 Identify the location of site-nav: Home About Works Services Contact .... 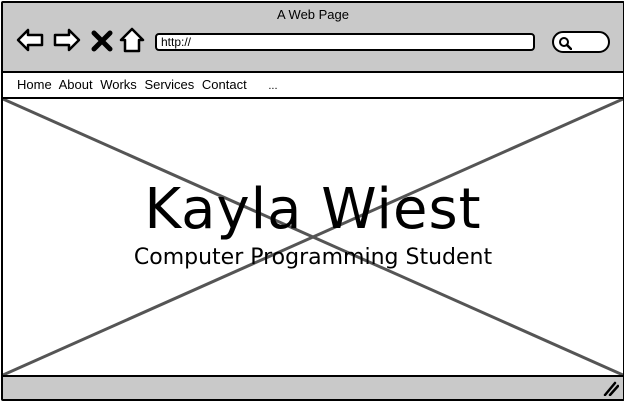
(313, 86).